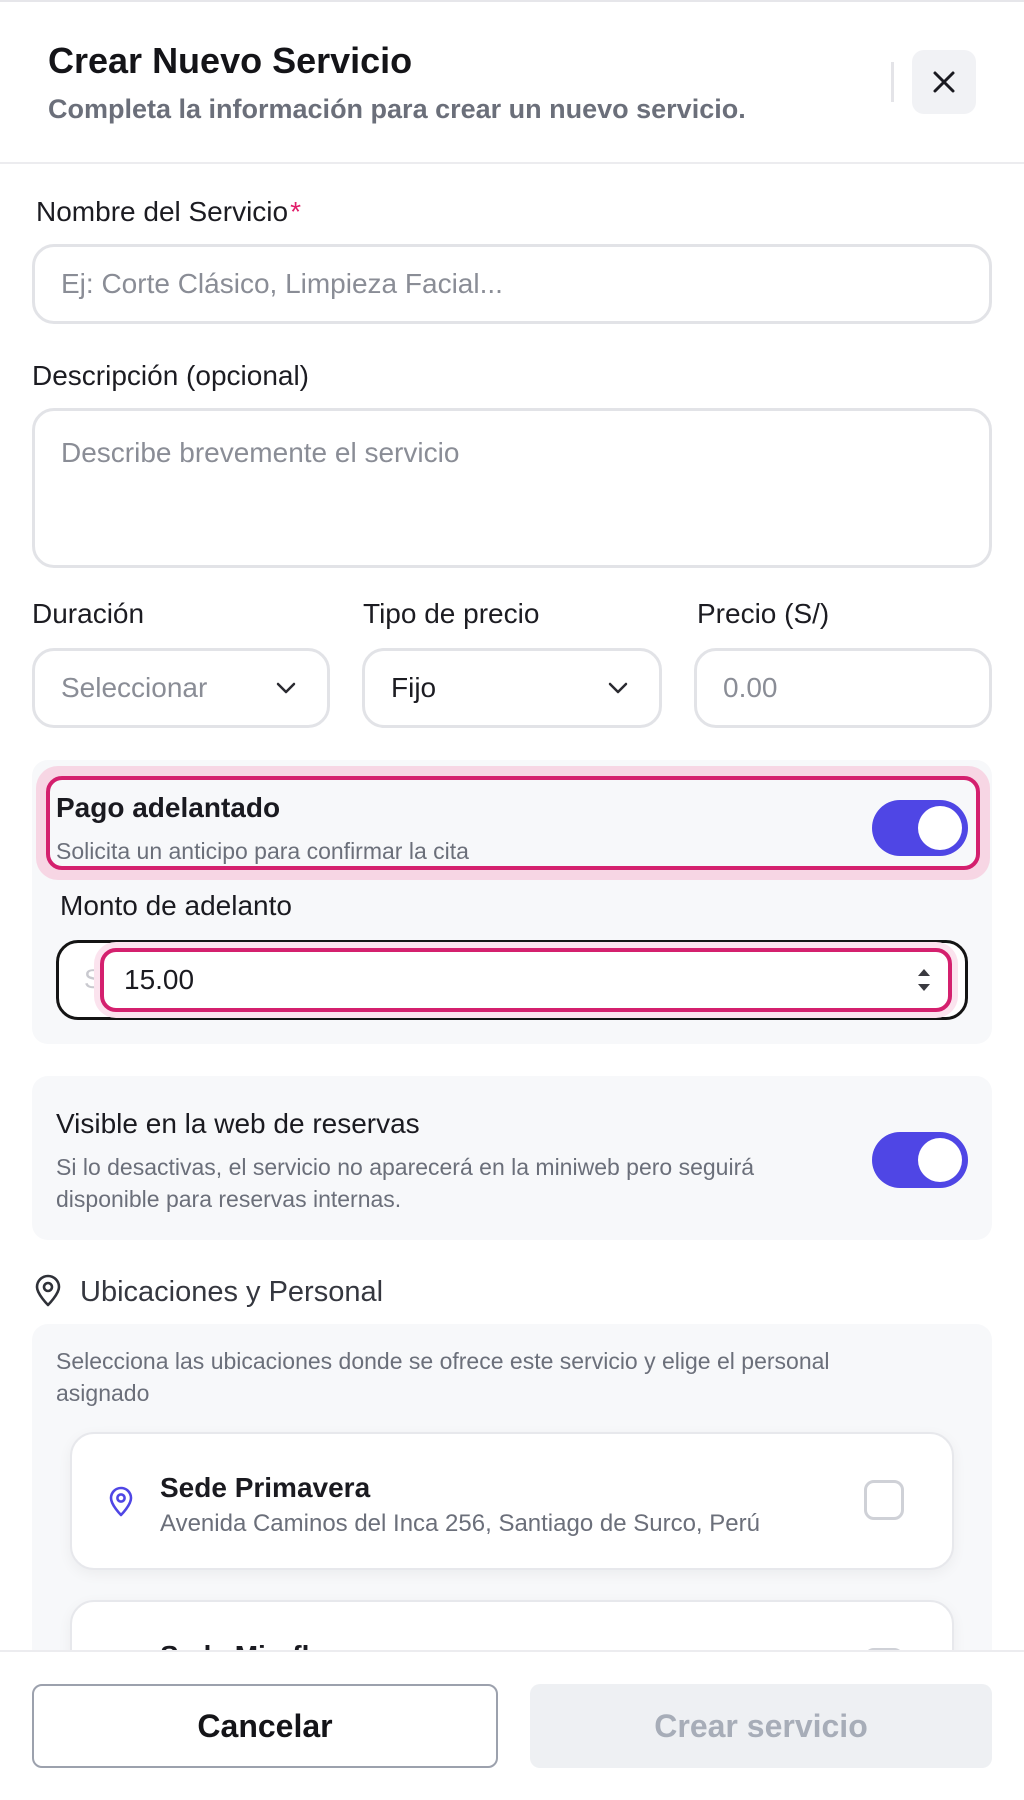 This screenshot has height=1800, width=1024. I want to click on visibility-toggle, so click(920, 1160).